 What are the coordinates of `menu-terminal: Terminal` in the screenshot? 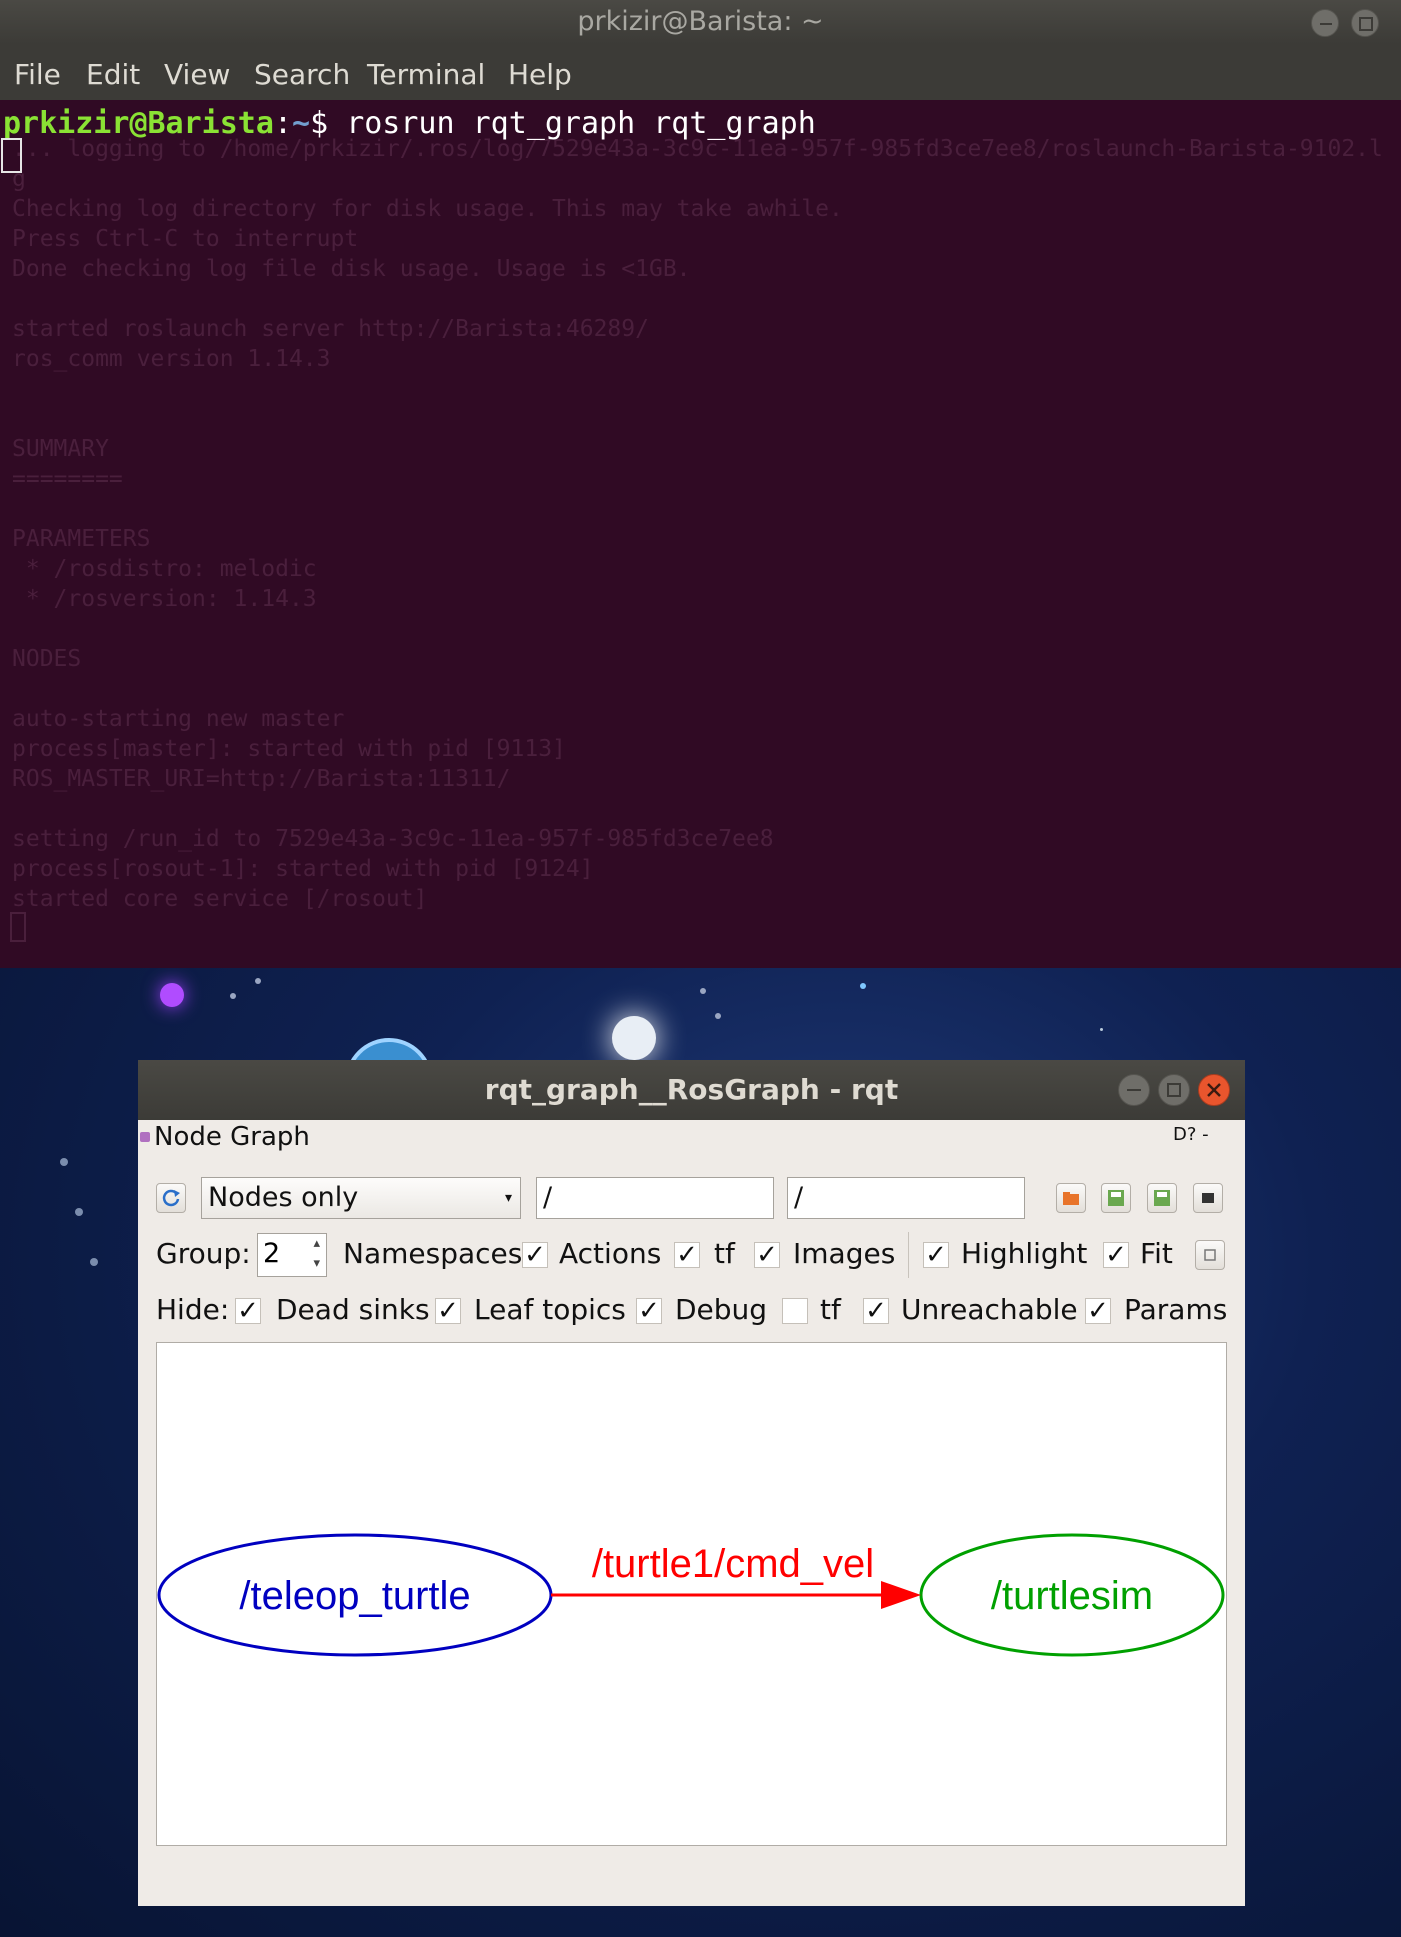 It's located at (426, 74).